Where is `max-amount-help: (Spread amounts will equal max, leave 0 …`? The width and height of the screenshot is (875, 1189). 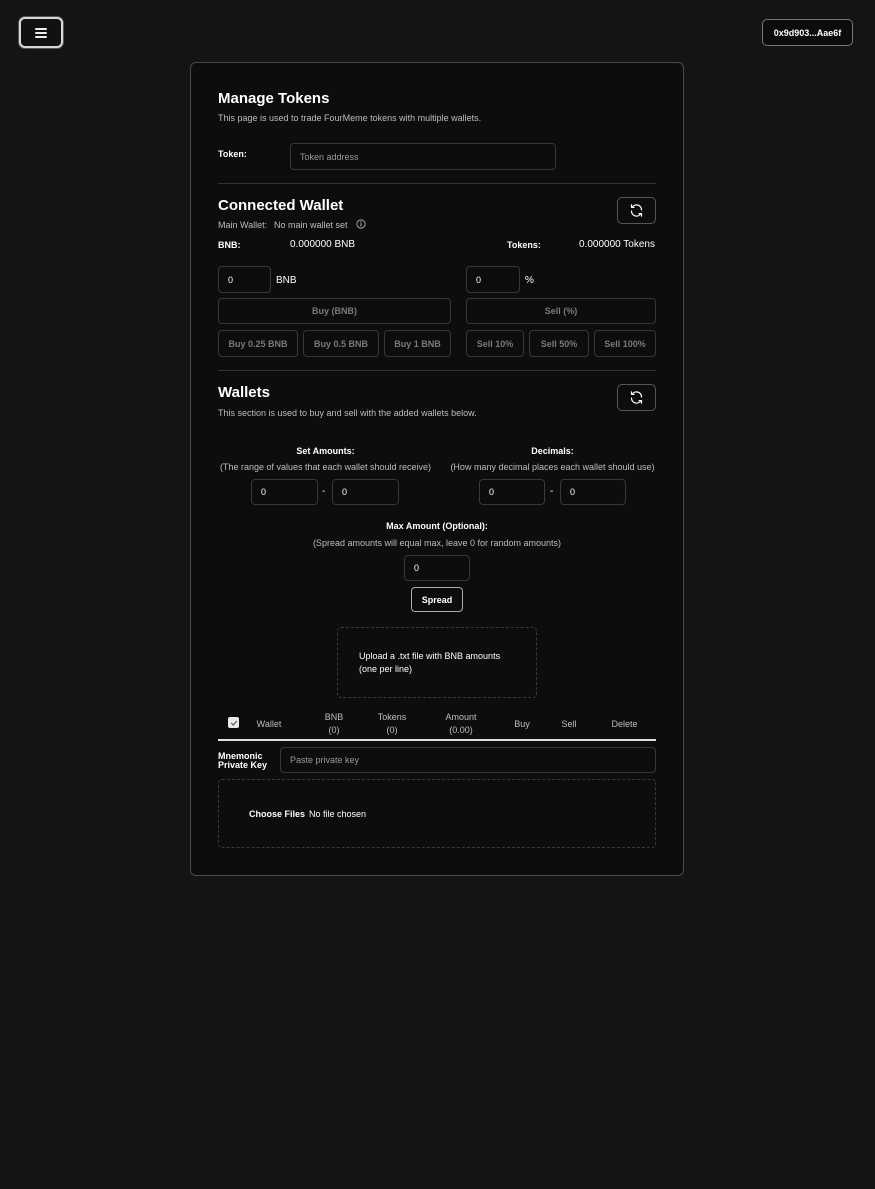 max-amount-help: (Spread amounts will equal max, leave 0 … is located at coordinates (437, 543).